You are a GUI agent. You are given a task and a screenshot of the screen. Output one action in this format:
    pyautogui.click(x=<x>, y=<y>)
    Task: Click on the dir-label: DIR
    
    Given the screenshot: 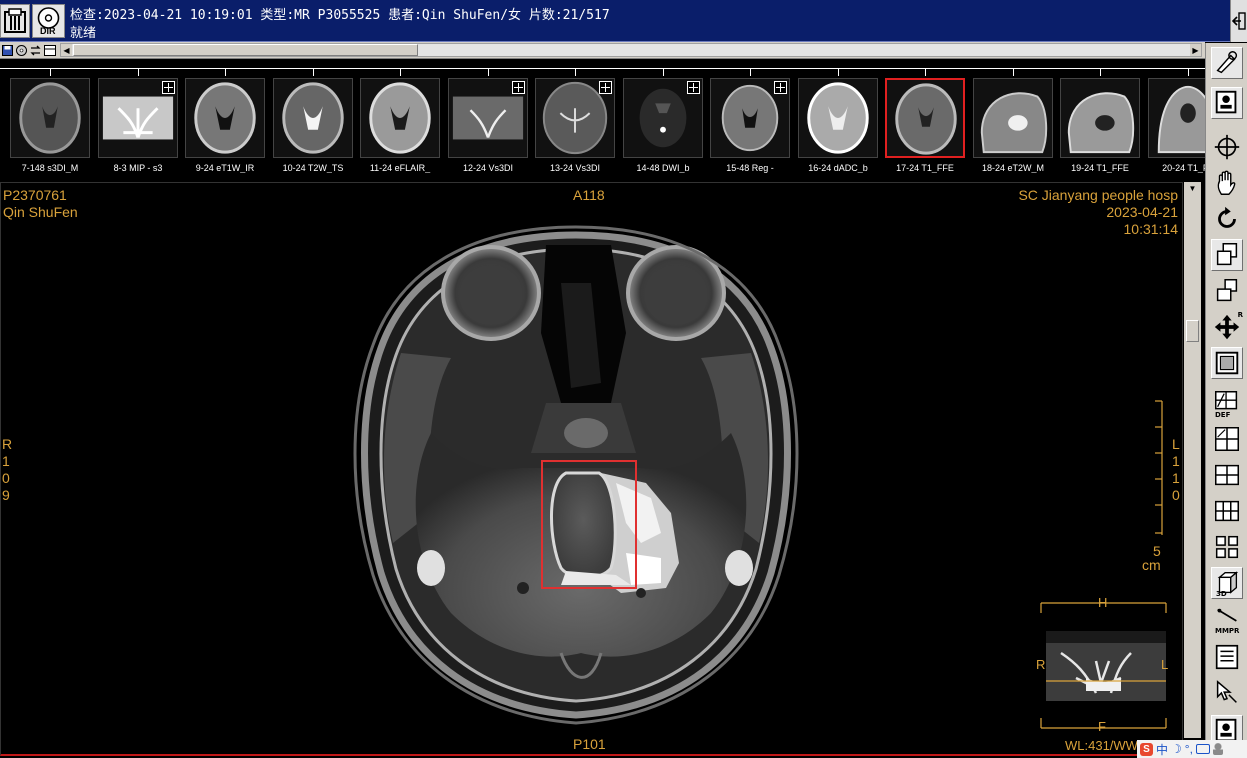 What is the action you would take?
    pyautogui.click(x=48, y=31)
    